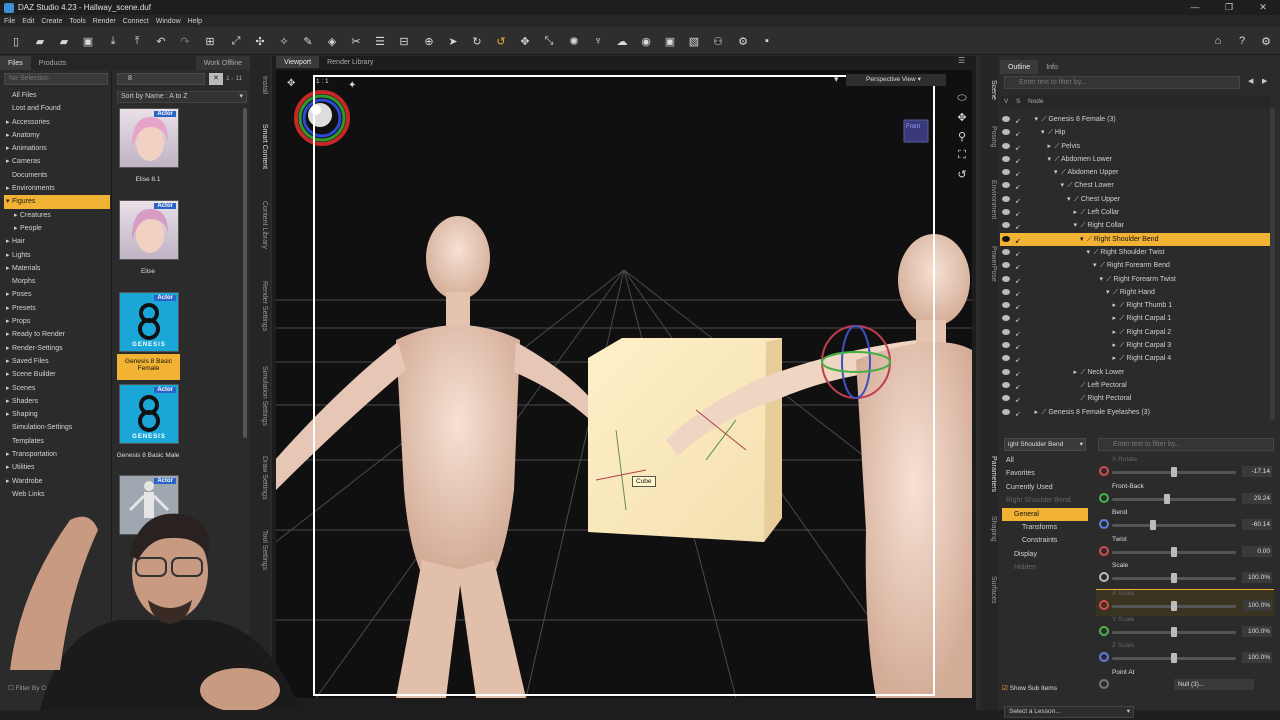 This screenshot has width=1280, height=720. Describe the element at coordinates (1135, 132) in the screenshot. I see `outline-row: ➹ ▾ ⟋ Hip` at that location.